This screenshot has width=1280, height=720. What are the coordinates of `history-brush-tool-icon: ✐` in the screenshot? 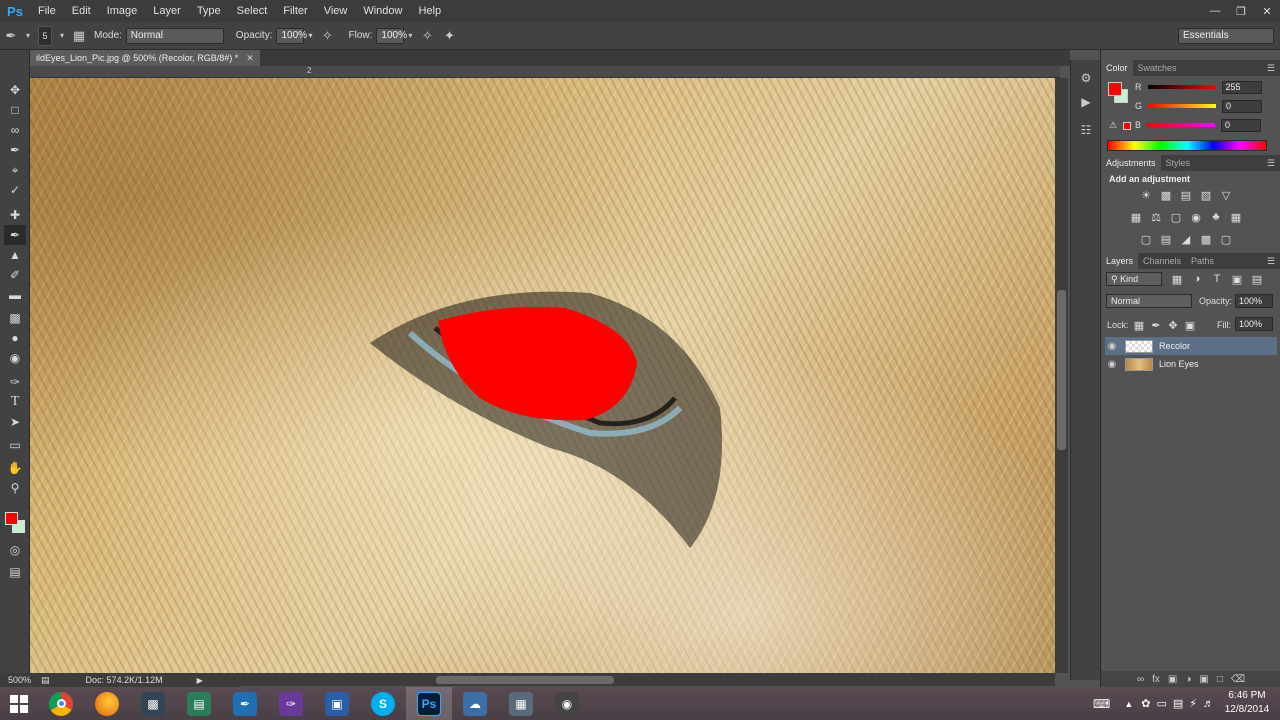 It's located at (15, 275).